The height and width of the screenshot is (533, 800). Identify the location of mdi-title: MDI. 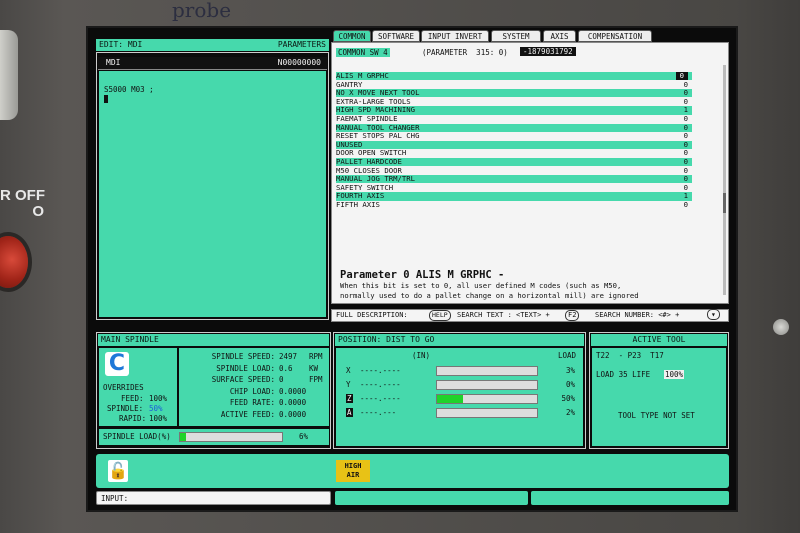
(113, 62).